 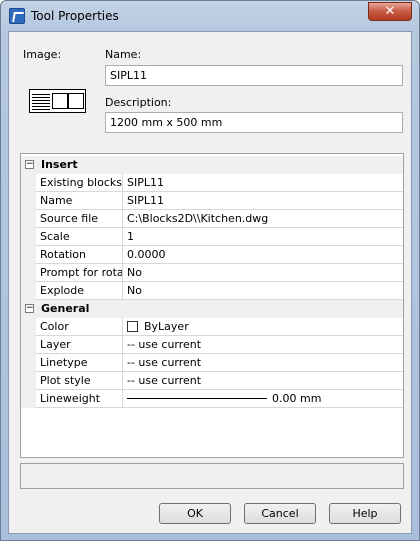 What do you see at coordinates (79, 237) in the screenshot?
I see `property-name: Scale` at bounding box center [79, 237].